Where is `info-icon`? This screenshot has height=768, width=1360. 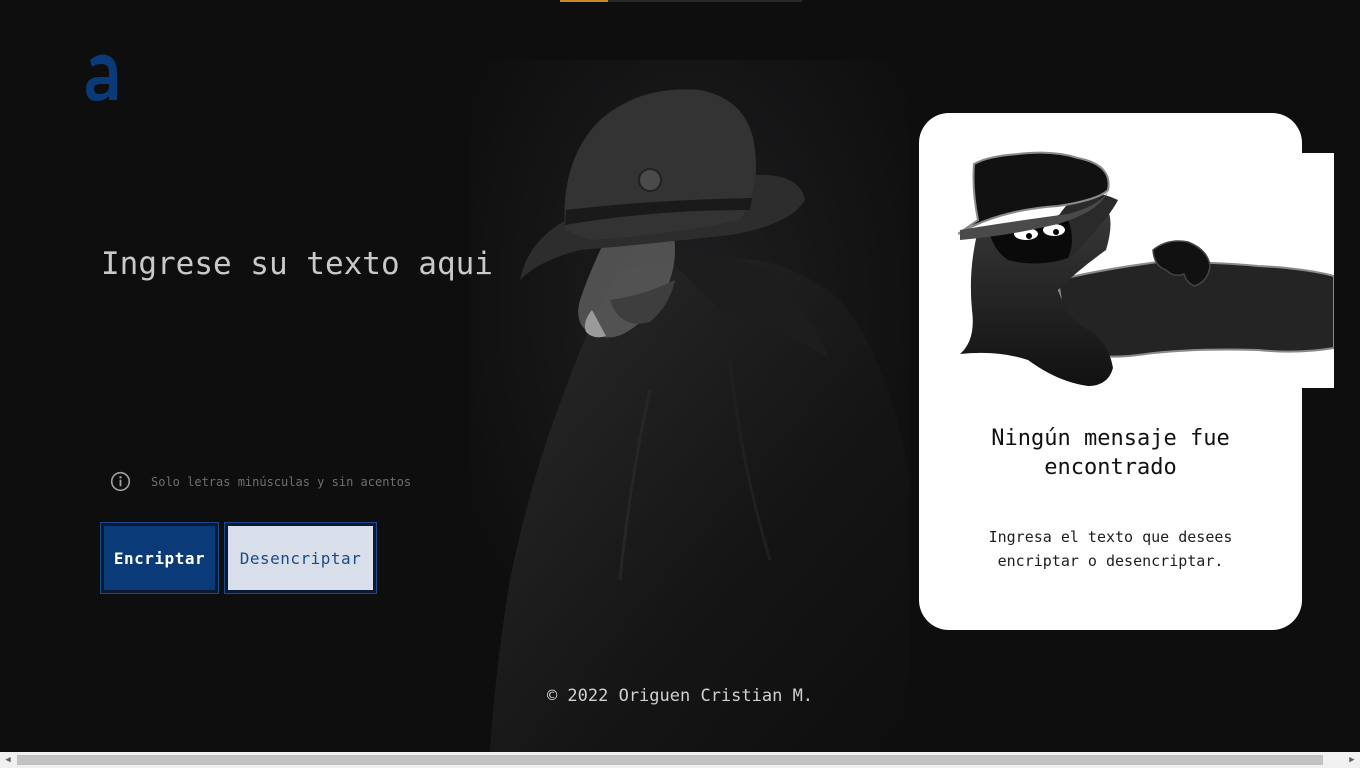
info-icon is located at coordinates (120, 481).